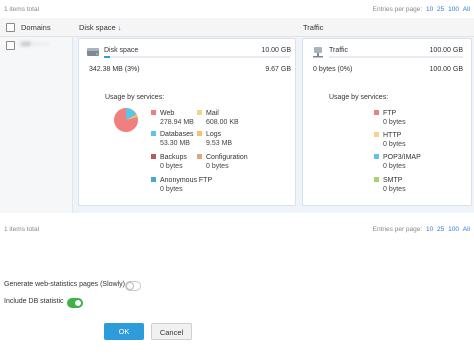 This screenshot has height=355, width=474. I want to click on legend-value: 608.00 KB, so click(222, 122).